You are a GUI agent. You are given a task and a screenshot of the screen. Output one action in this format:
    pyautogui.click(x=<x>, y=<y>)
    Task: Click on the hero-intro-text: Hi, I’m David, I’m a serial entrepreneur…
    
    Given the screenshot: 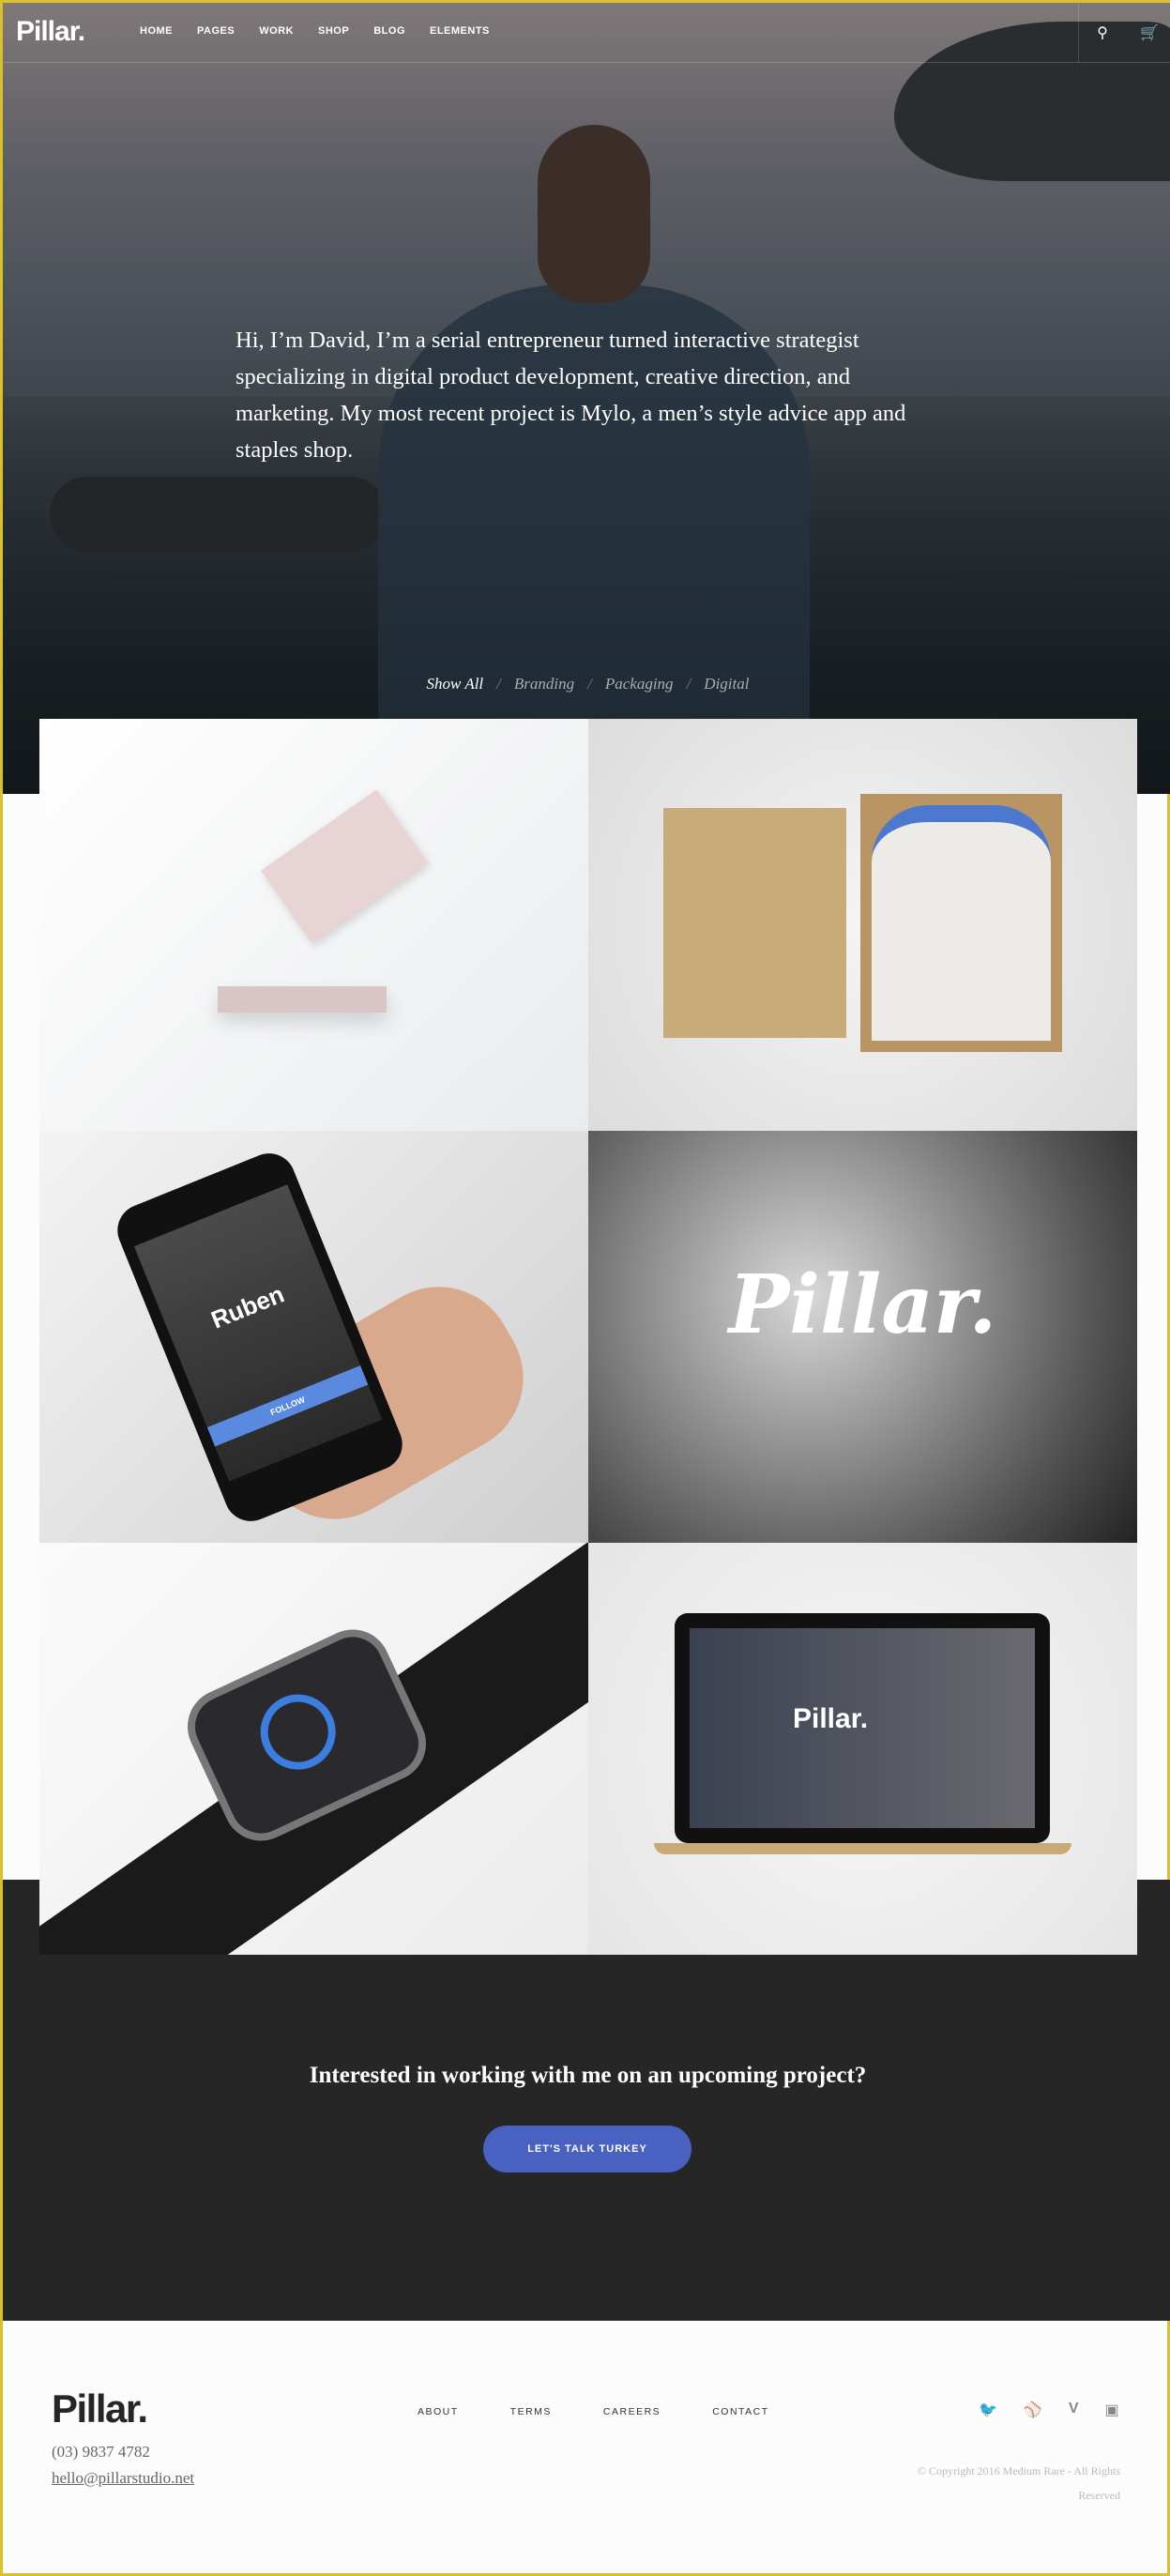 What is the action you would take?
    pyautogui.click(x=571, y=395)
    